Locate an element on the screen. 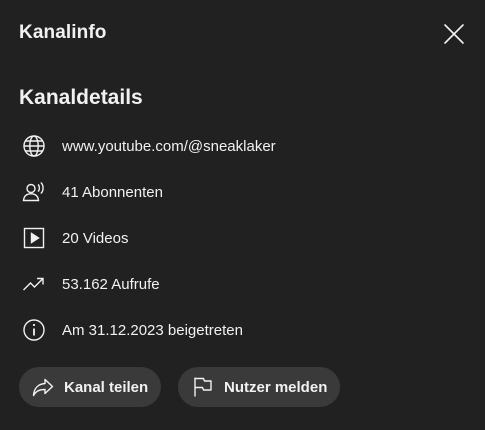 The height and width of the screenshot is (430, 485). views-row: 53.162 Aufrufe is located at coordinates (90, 284).